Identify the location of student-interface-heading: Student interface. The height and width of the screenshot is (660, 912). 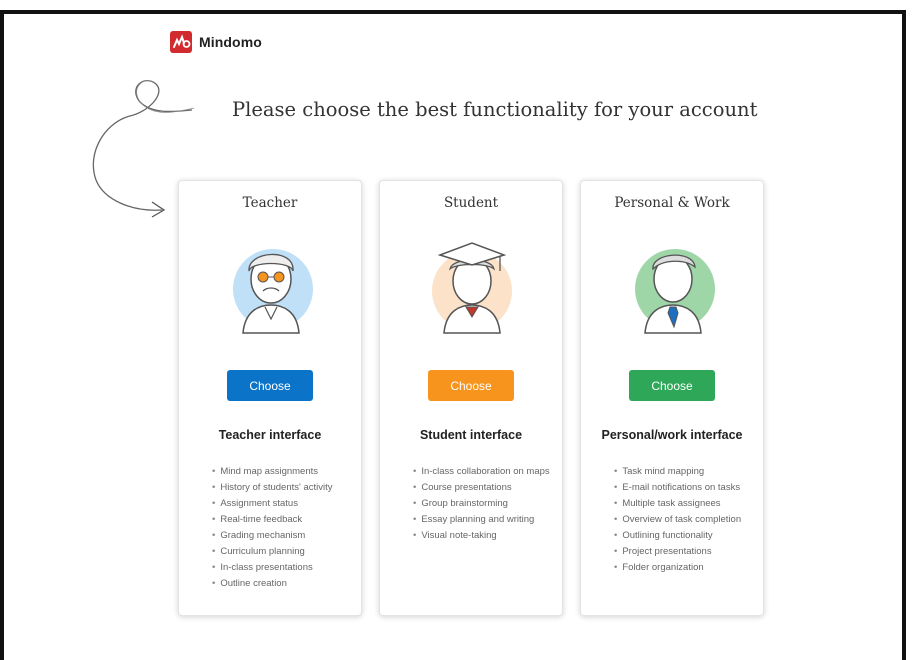
(471, 435).